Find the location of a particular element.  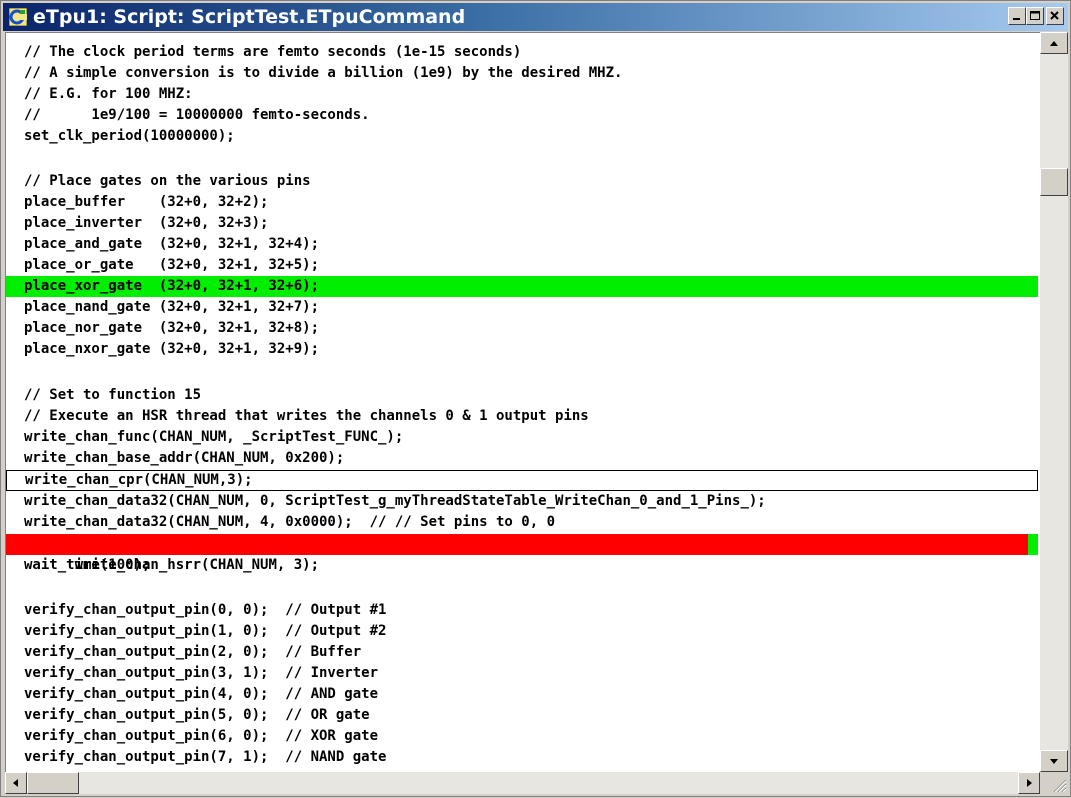

maximize-button is located at coordinates (1035, 16).